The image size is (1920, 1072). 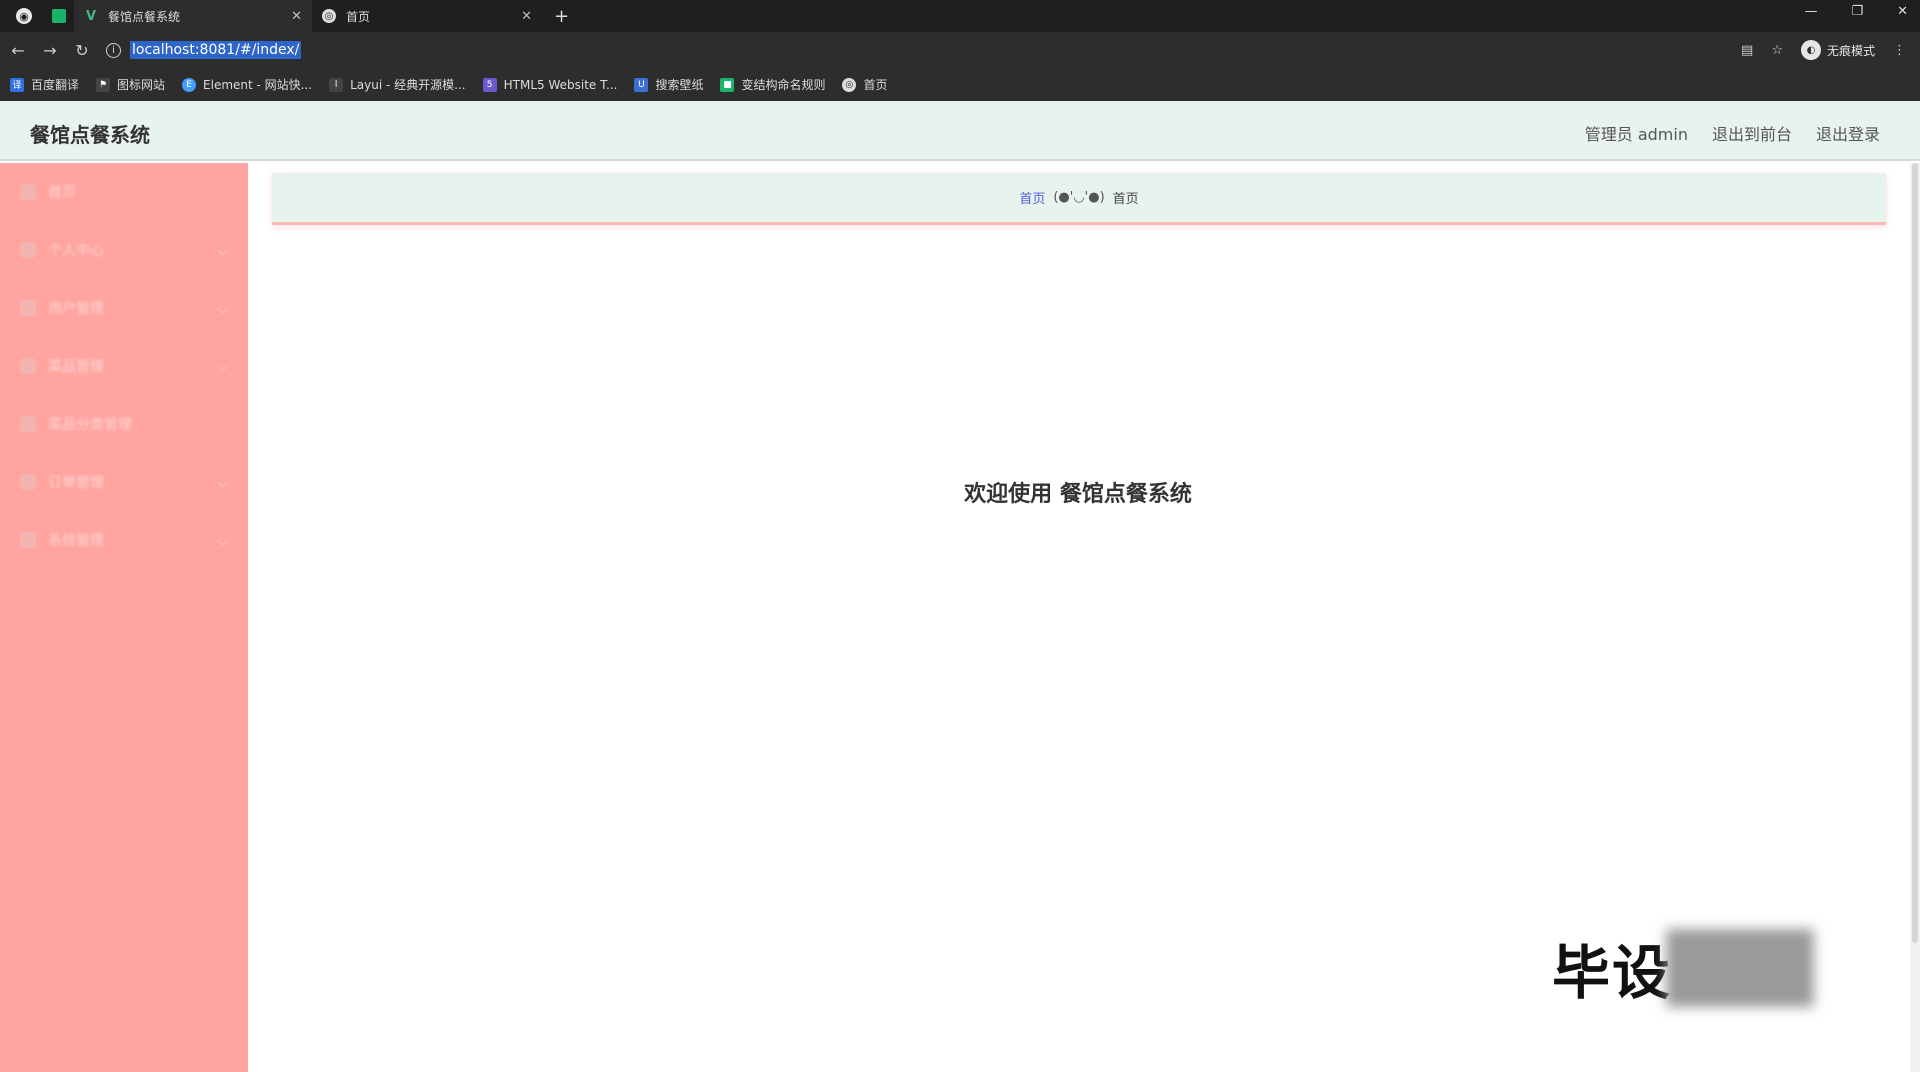 I want to click on bookmark-star-icon: ☆, so click(x=1777, y=50).